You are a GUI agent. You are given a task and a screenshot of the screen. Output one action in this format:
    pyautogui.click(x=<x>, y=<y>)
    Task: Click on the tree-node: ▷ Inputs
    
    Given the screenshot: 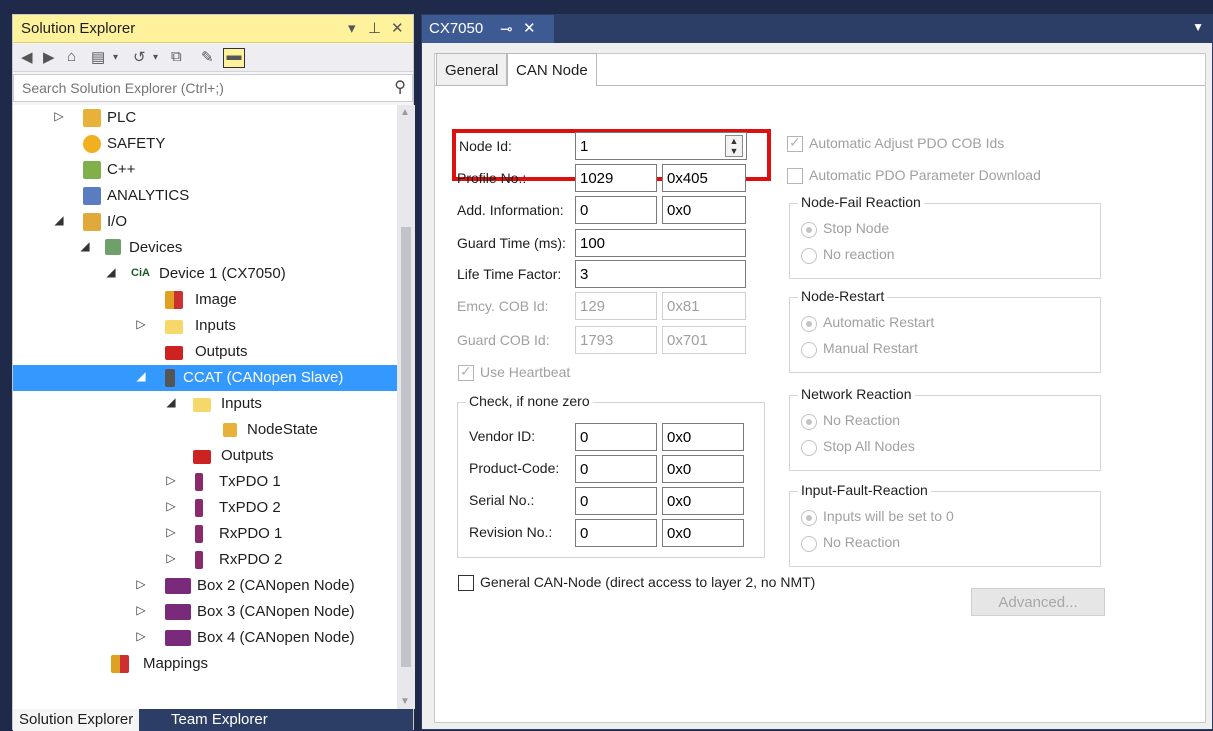 What is the action you would take?
    pyautogui.click(x=205, y=326)
    